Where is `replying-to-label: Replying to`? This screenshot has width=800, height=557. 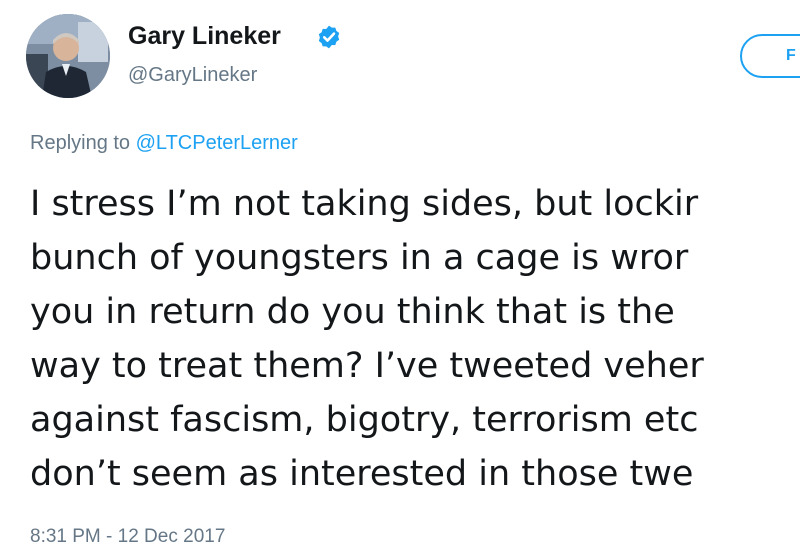 replying-to-label: Replying to is located at coordinates (80, 143).